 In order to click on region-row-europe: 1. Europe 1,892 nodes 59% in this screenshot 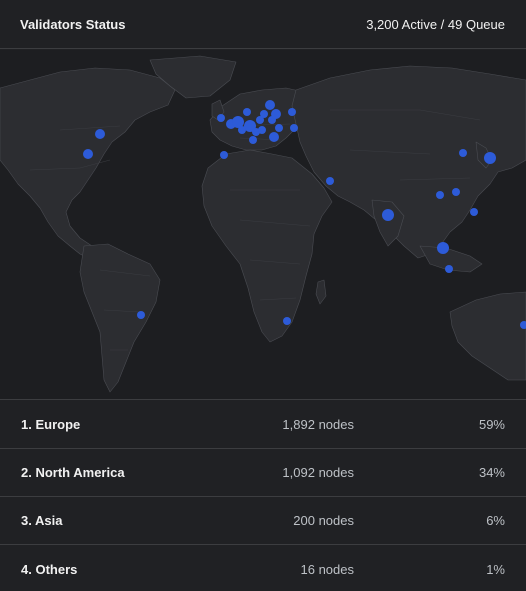, I will do `click(263, 425)`.